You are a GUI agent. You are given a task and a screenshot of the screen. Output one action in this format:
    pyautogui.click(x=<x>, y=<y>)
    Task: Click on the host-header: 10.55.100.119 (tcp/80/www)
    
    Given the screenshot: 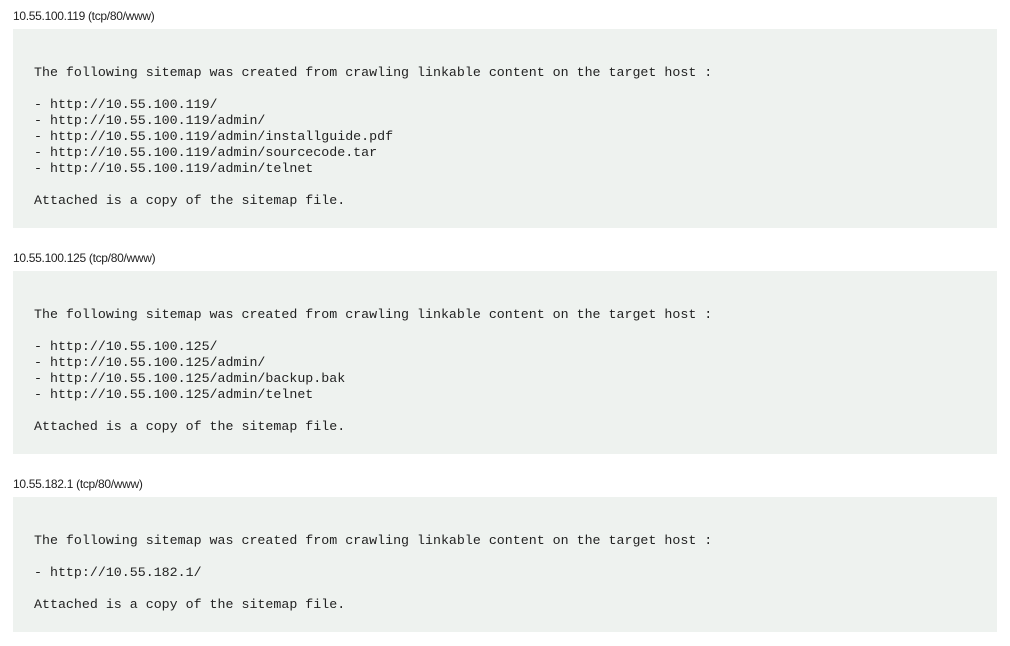 What is the action you would take?
    pyautogui.click(x=84, y=16)
    